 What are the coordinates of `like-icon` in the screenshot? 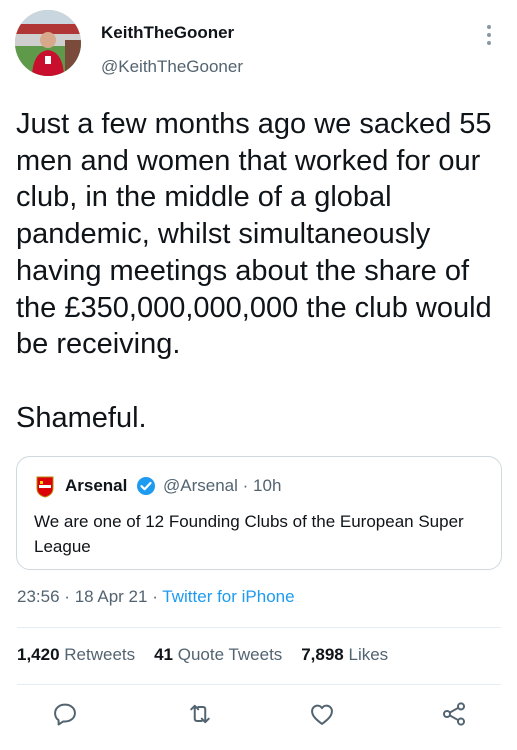 It's located at (322, 714).